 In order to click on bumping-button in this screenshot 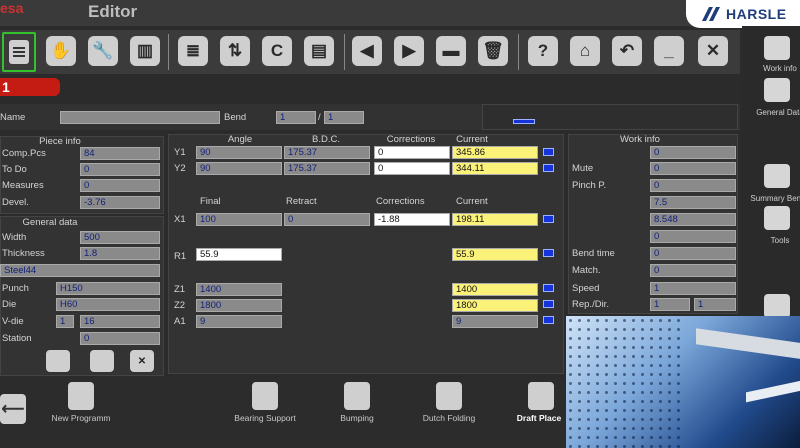, I will do `click(357, 396)`.